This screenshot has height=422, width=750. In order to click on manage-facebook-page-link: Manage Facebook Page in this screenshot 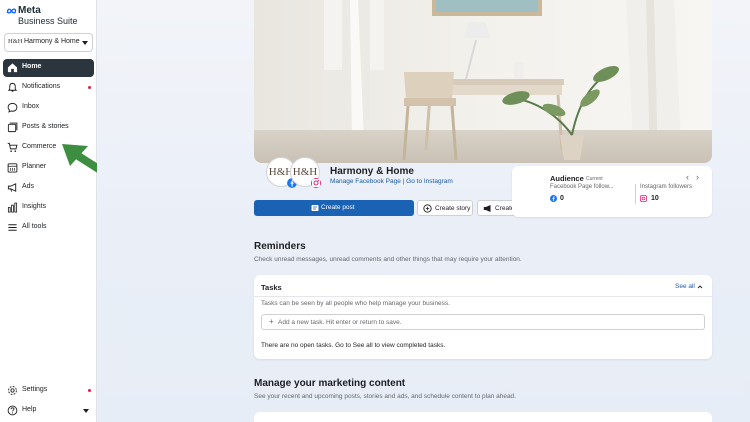, I will do `click(365, 181)`.